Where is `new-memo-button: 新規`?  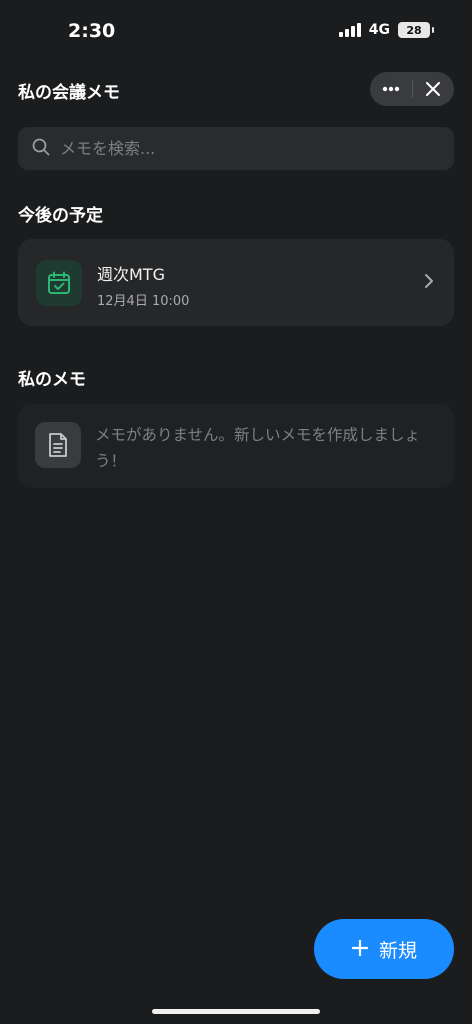
new-memo-button: 新規 is located at coordinates (384, 949).